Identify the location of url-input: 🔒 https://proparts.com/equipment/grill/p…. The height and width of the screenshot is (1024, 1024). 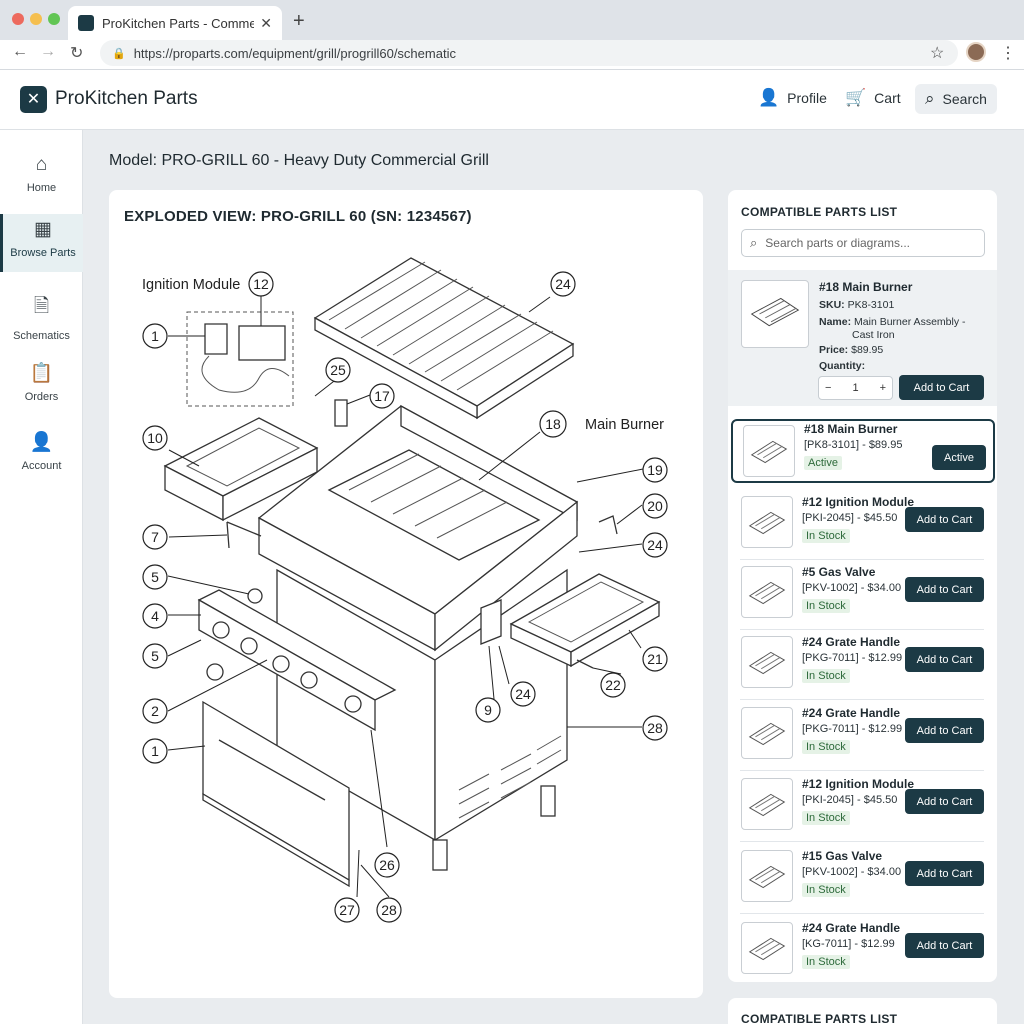
(529, 53).